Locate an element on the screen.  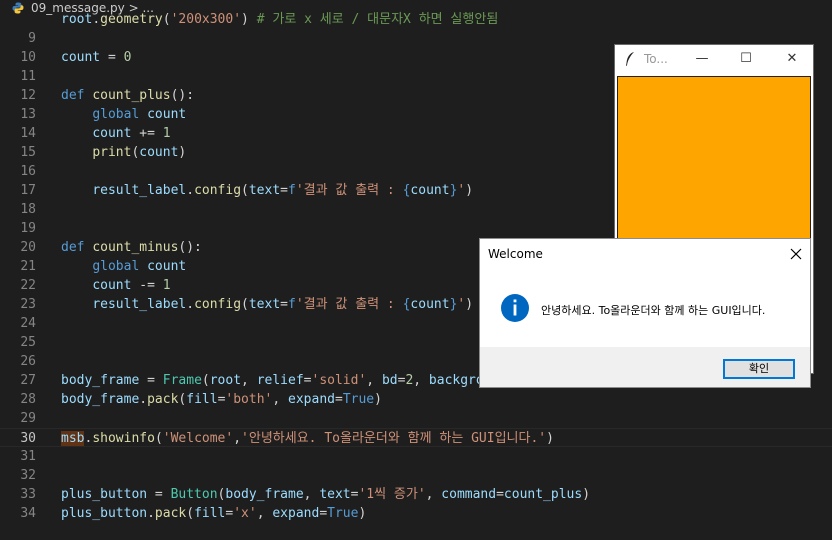
close-button: ✕ is located at coordinates (792, 59).